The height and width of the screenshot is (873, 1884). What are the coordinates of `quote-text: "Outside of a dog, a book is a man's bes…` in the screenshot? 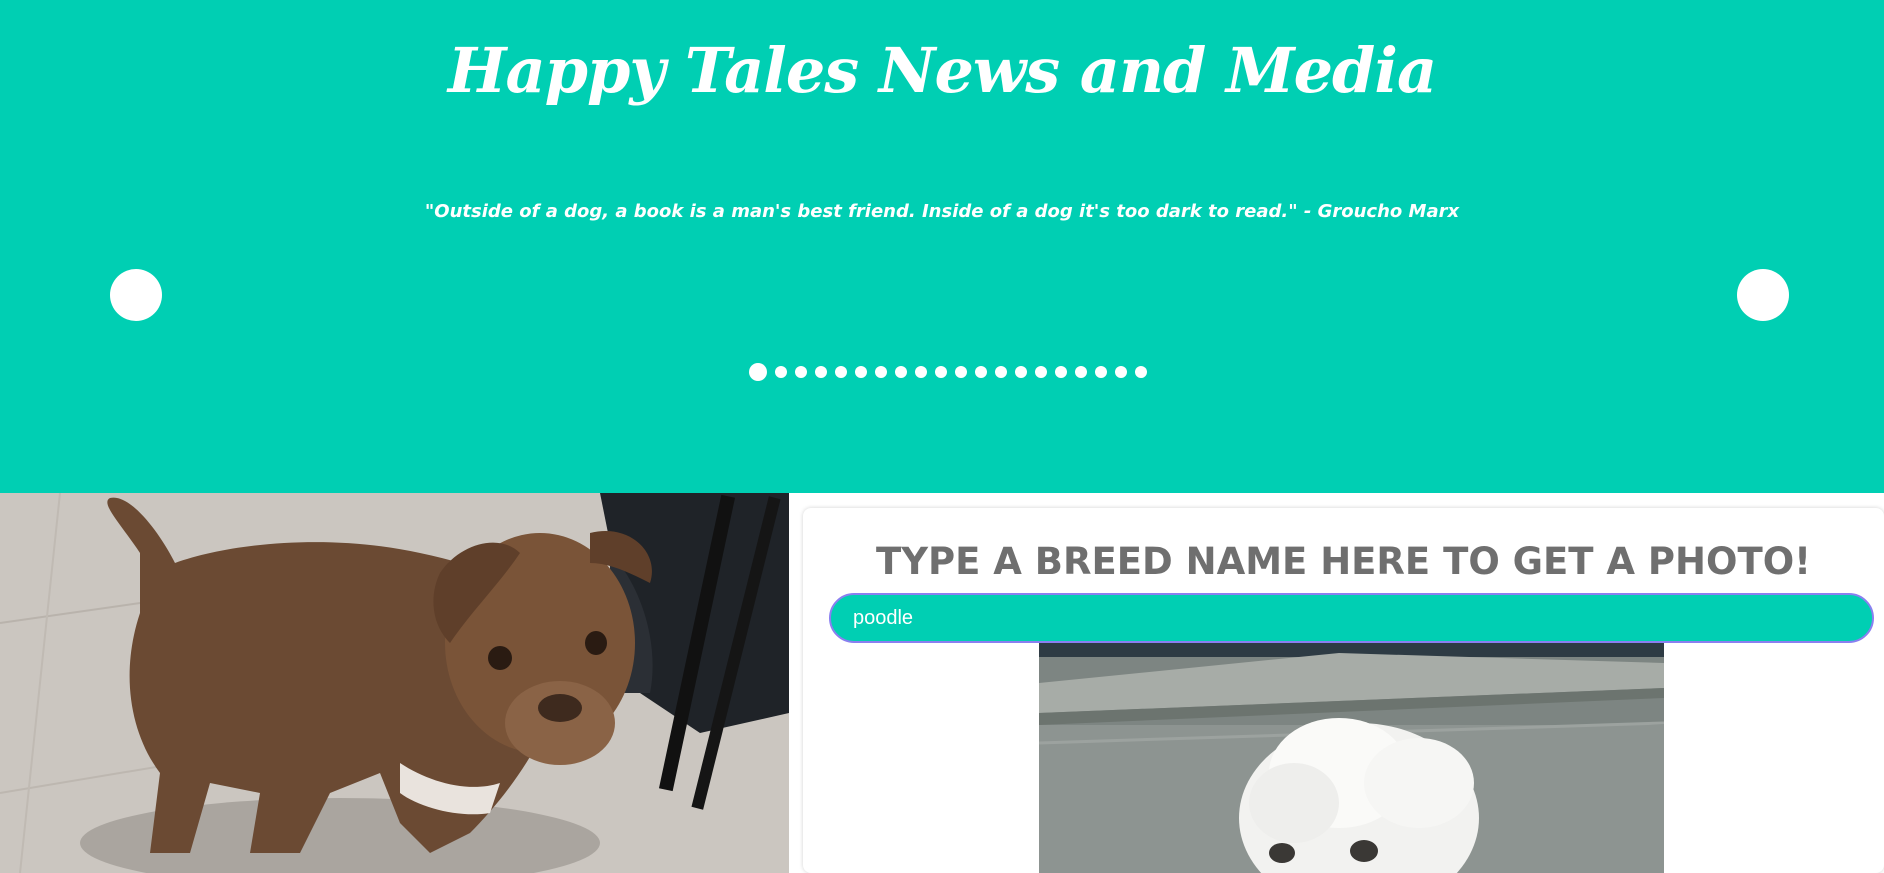 It's located at (942, 211).